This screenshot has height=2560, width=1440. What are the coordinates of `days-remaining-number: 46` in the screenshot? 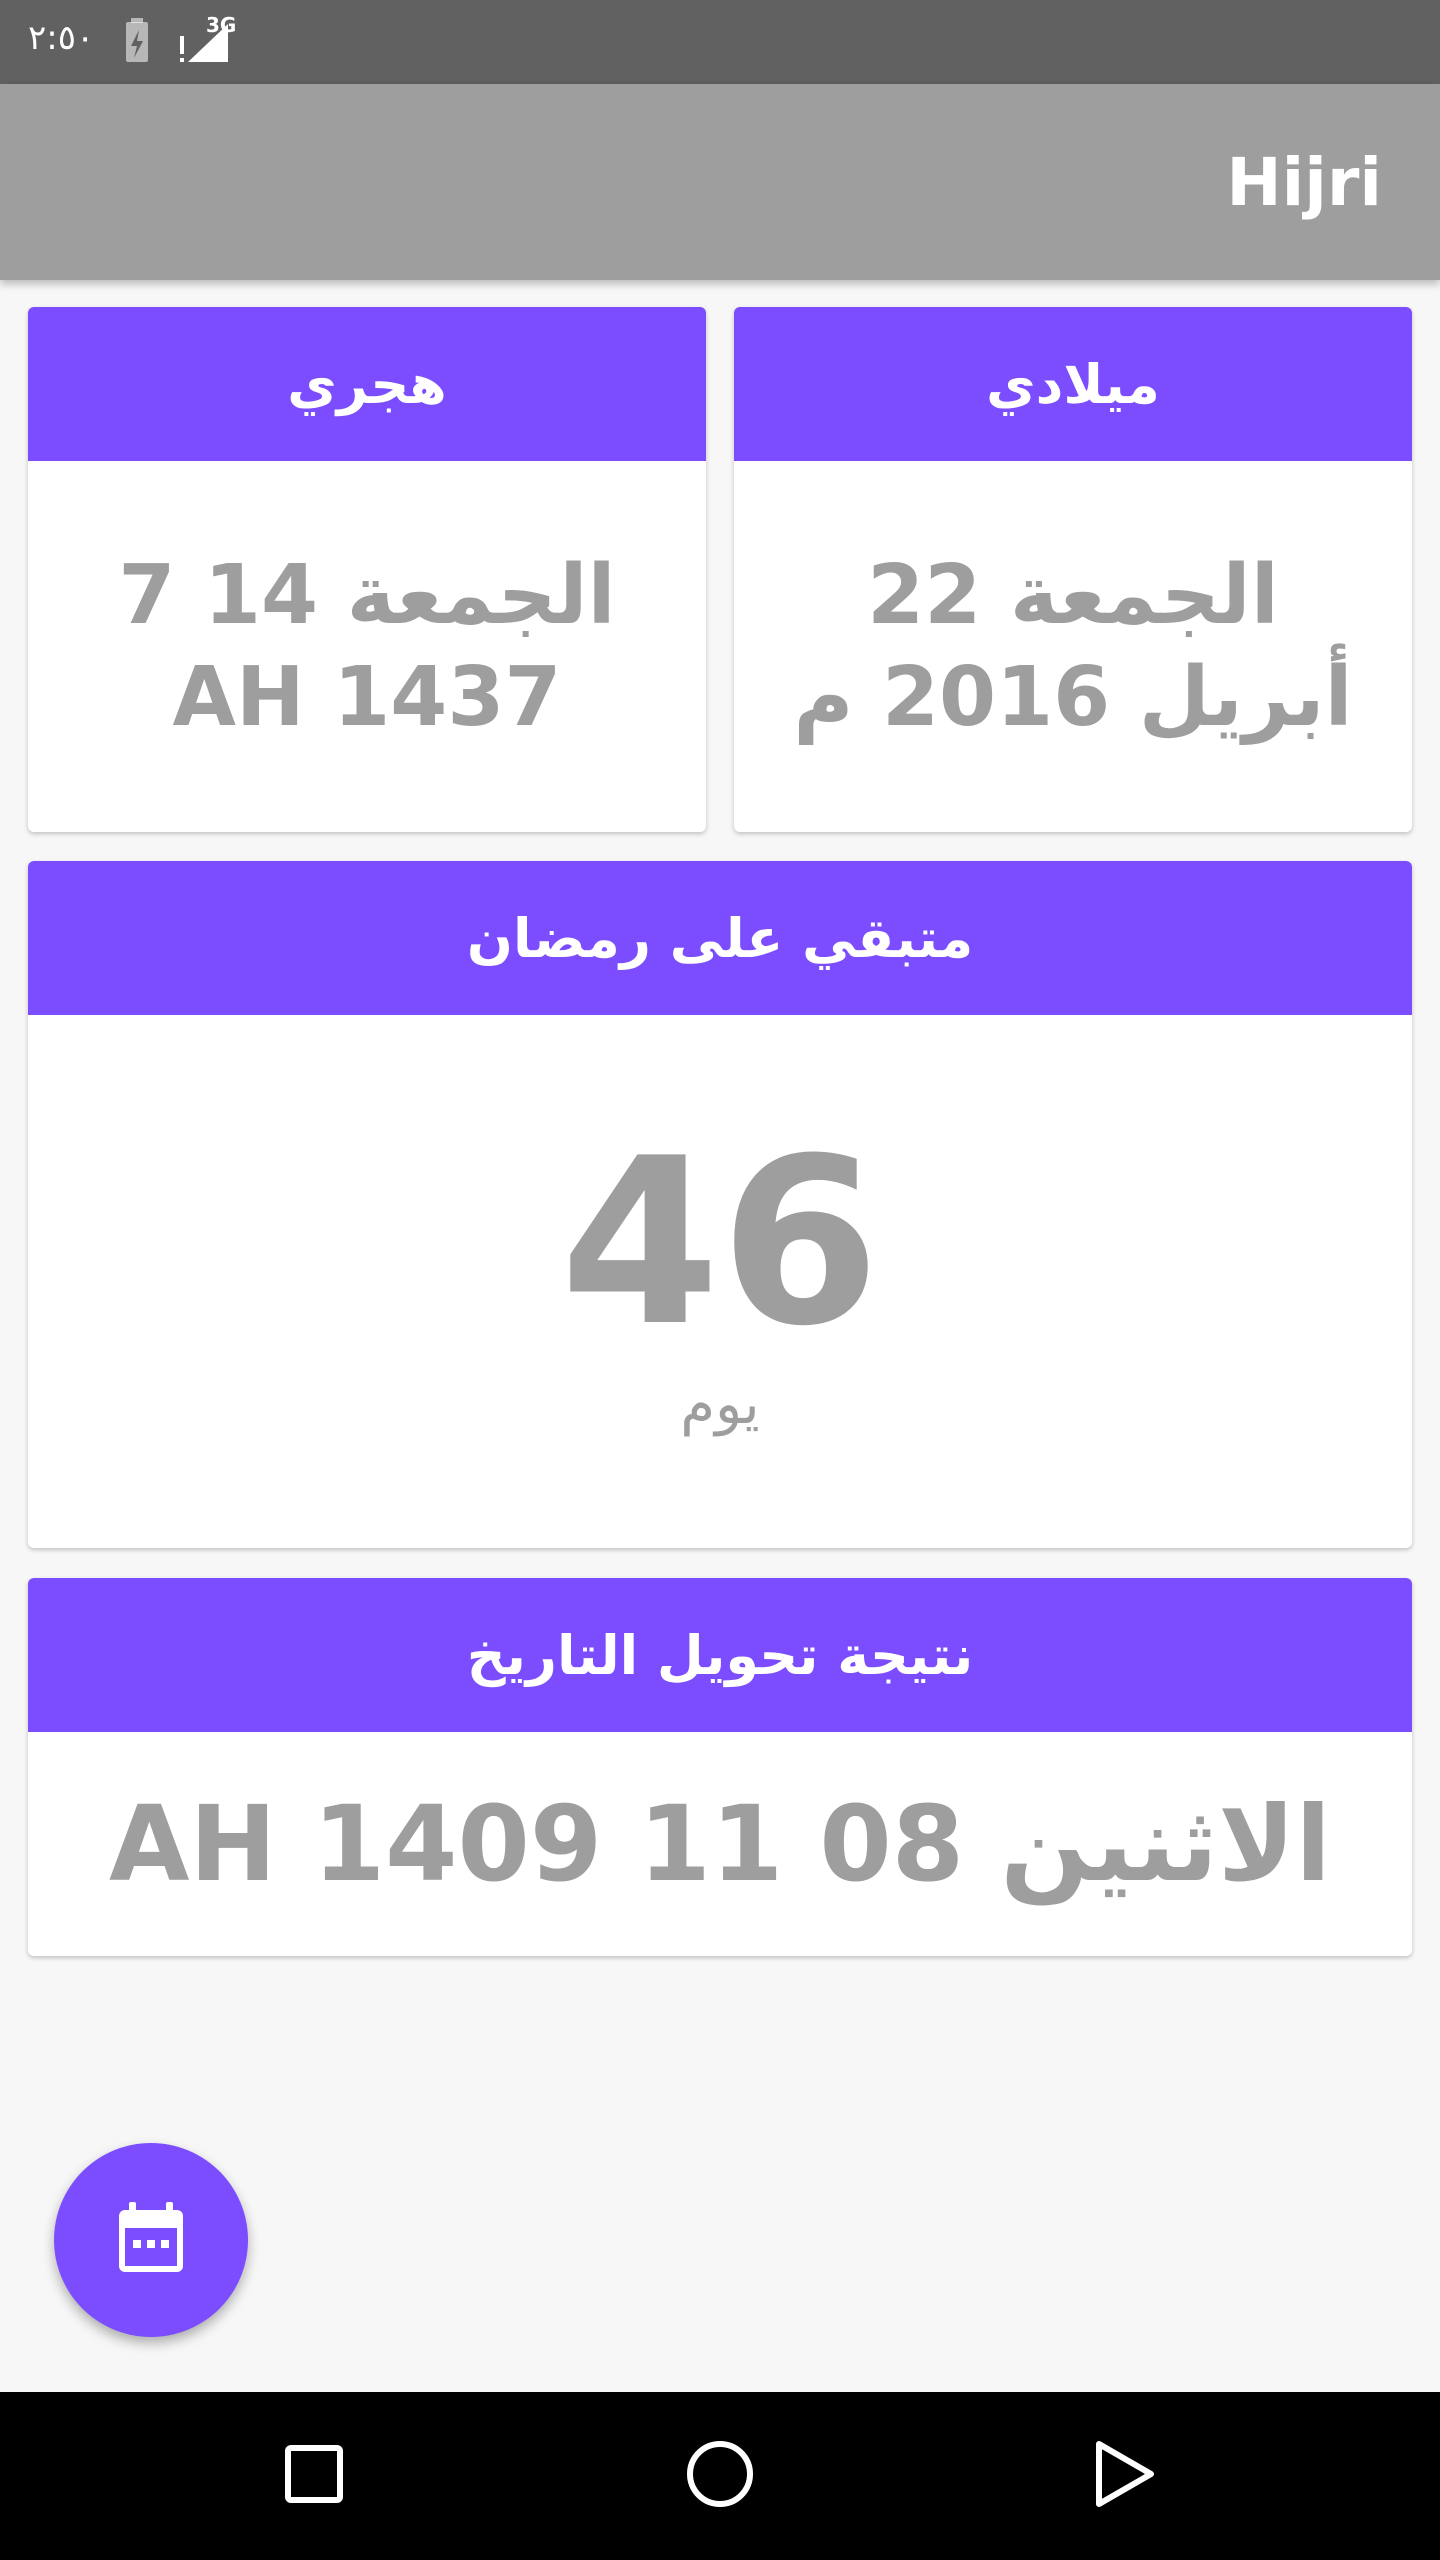 It's located at (720, 1243).